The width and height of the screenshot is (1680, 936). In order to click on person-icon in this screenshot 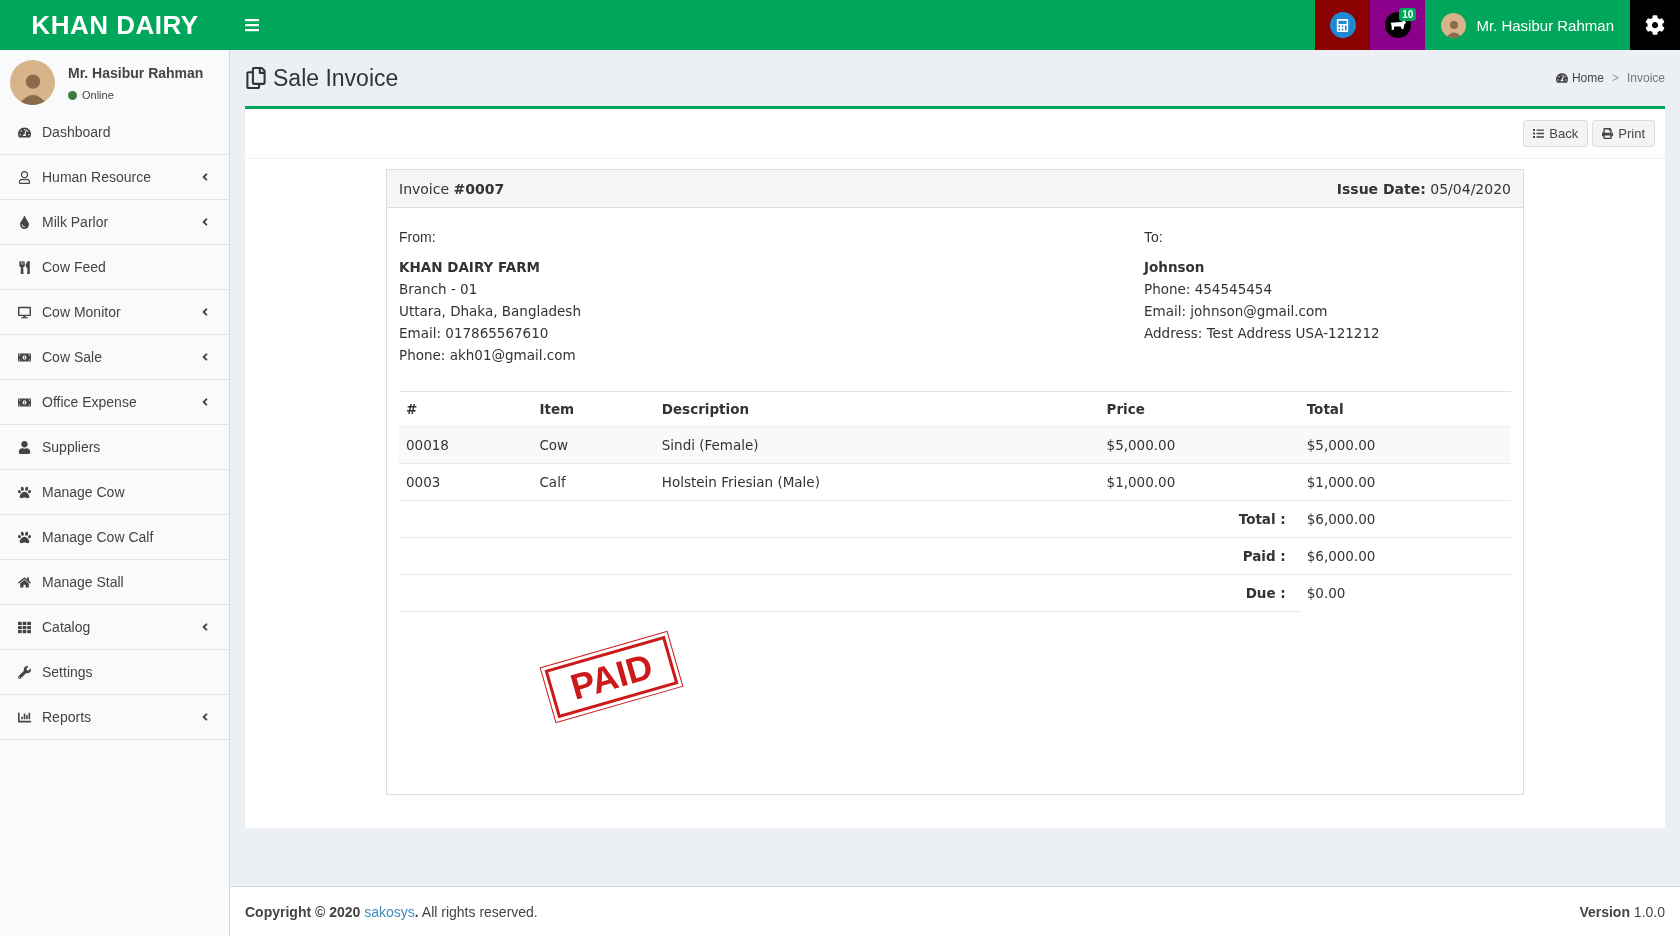, I will do `click(24, 447)`.